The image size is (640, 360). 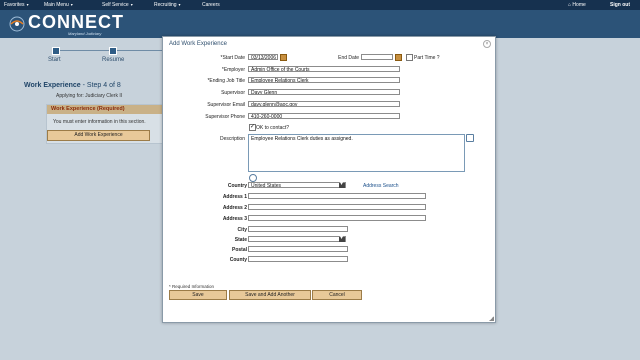 What do you see at coordinates (113, 51) in the screenshot?
I see `step-node-resume` at bounding box center [113, 51].